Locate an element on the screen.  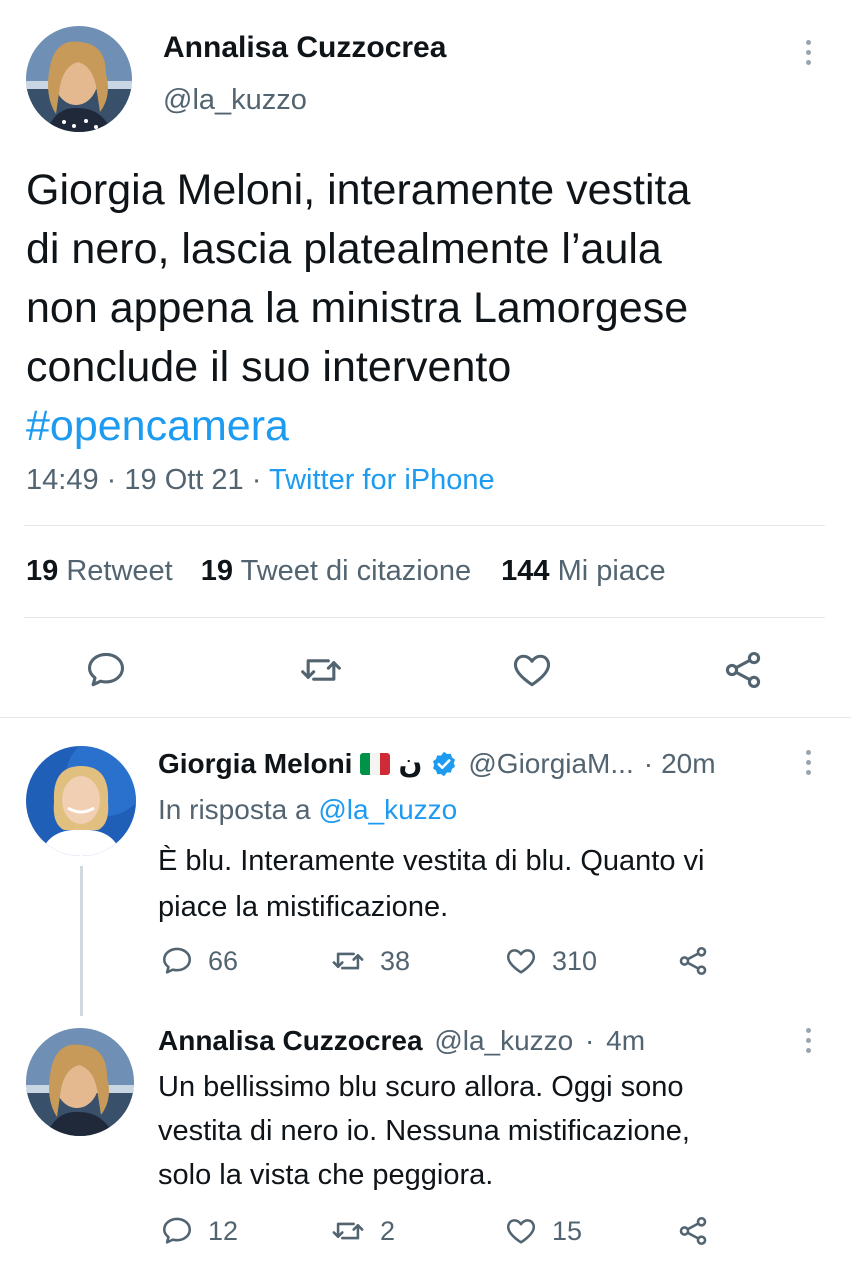
likes-label: Mi piace is located at coordinates (611, 571).